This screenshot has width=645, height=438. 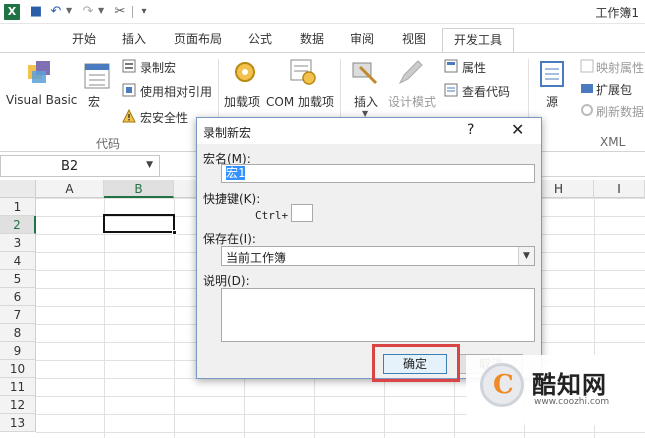 What do you see at coordinates (18, 189) in the screenshot?
I see `select-all-corner` at bounding box center [18, 189].